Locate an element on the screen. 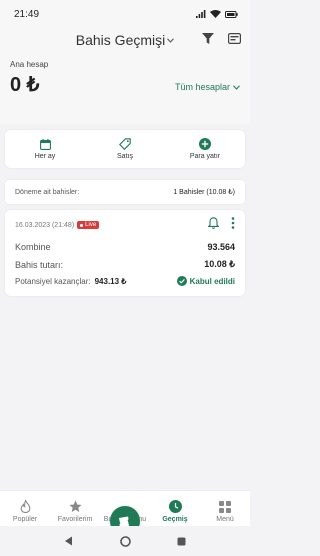  bet-status-label: Kabul edildi is located at coordinates (212, 281).